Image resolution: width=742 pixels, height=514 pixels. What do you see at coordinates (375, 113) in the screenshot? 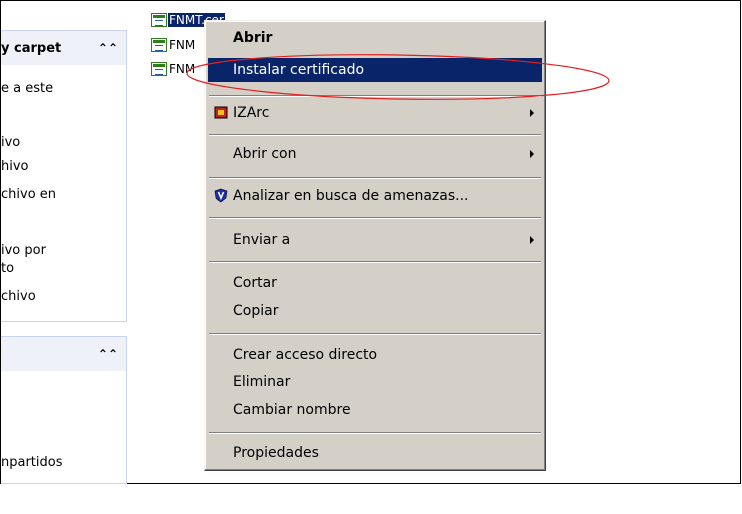
I see `menu-item-izarc: IZArc` at bounding box center [375, 113].